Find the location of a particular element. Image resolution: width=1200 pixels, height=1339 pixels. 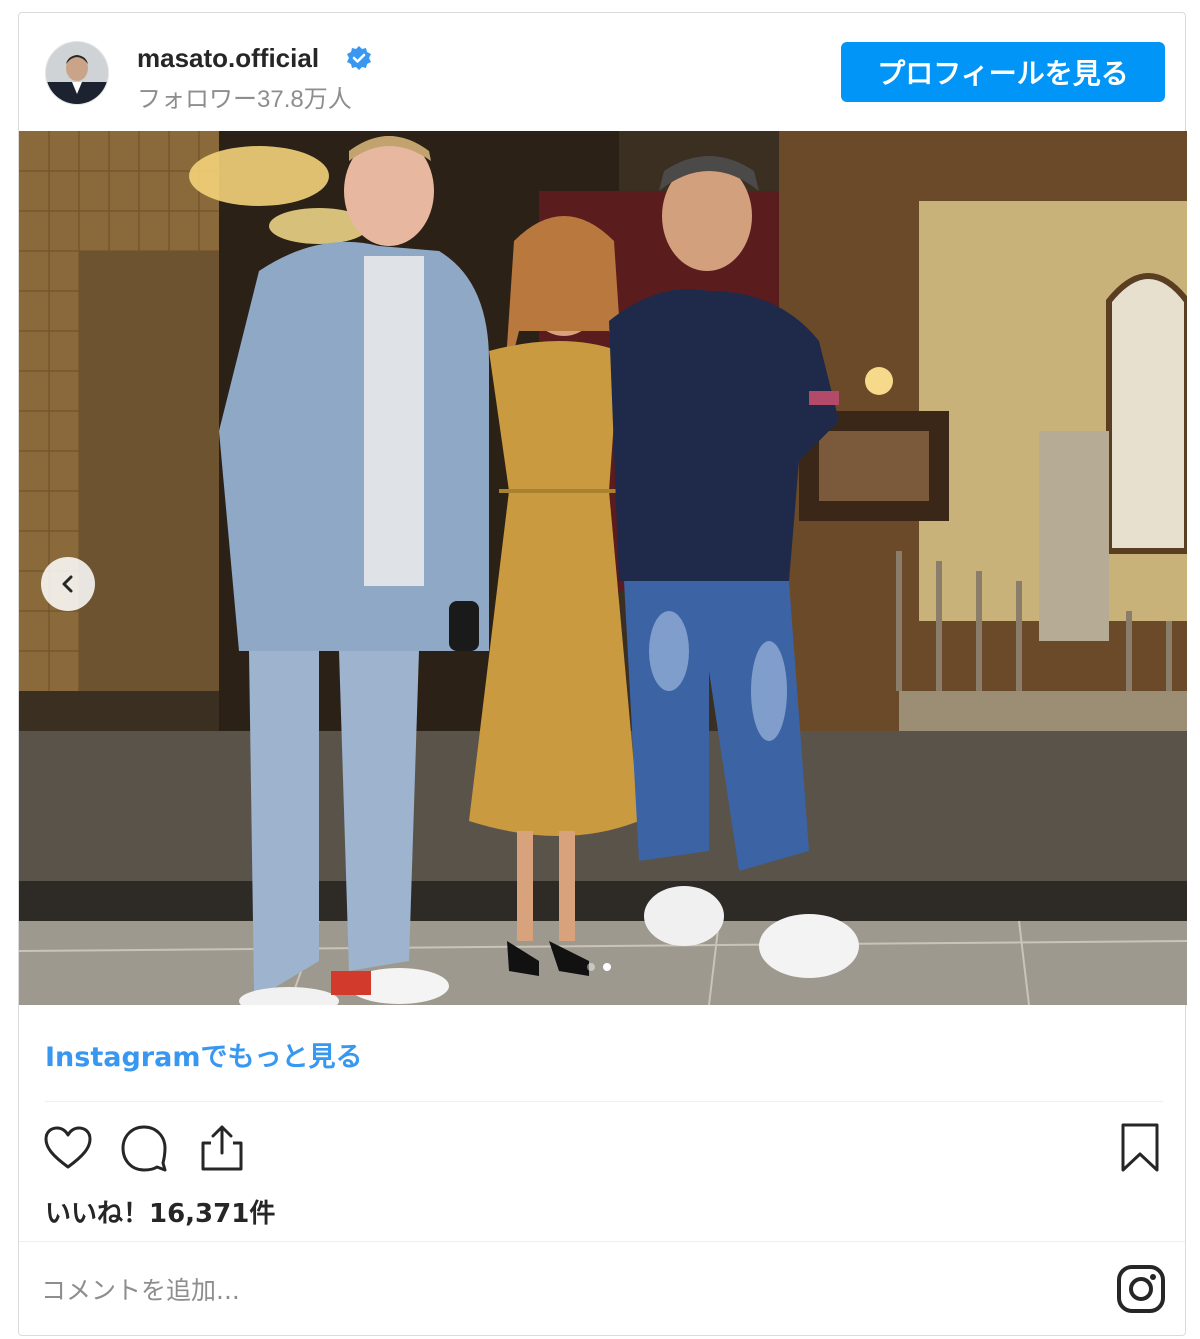

follower-count: フォロワー37.8万人 is located at coordinates (244, 99).